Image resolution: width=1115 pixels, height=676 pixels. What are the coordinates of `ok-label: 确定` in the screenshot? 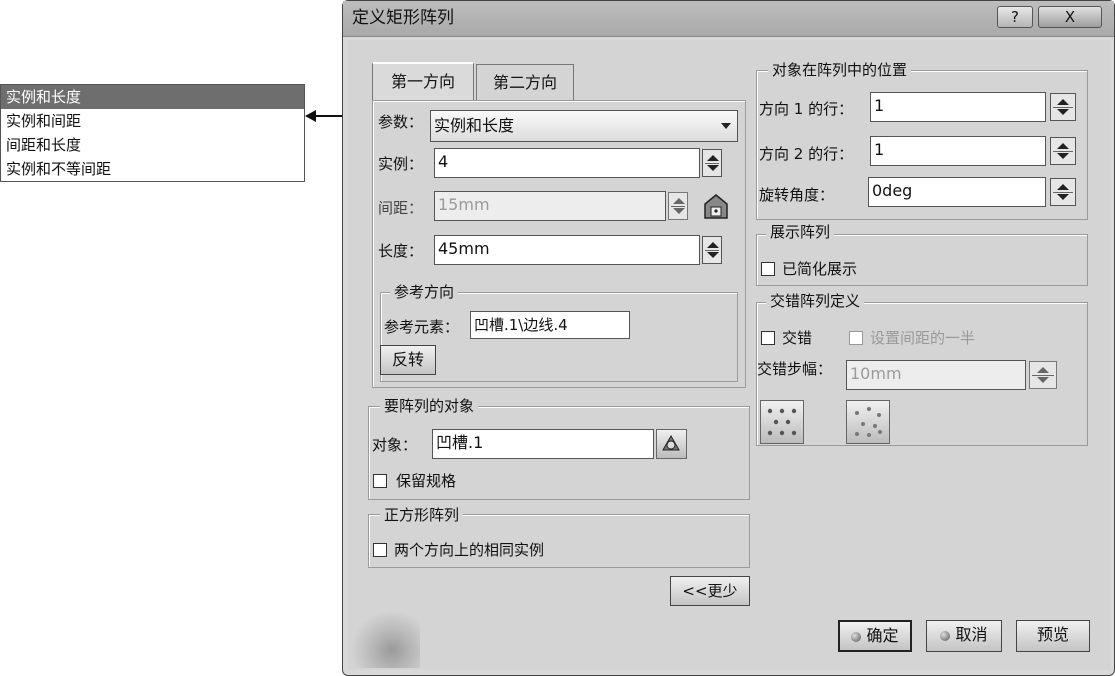 It's located at (882, 635).